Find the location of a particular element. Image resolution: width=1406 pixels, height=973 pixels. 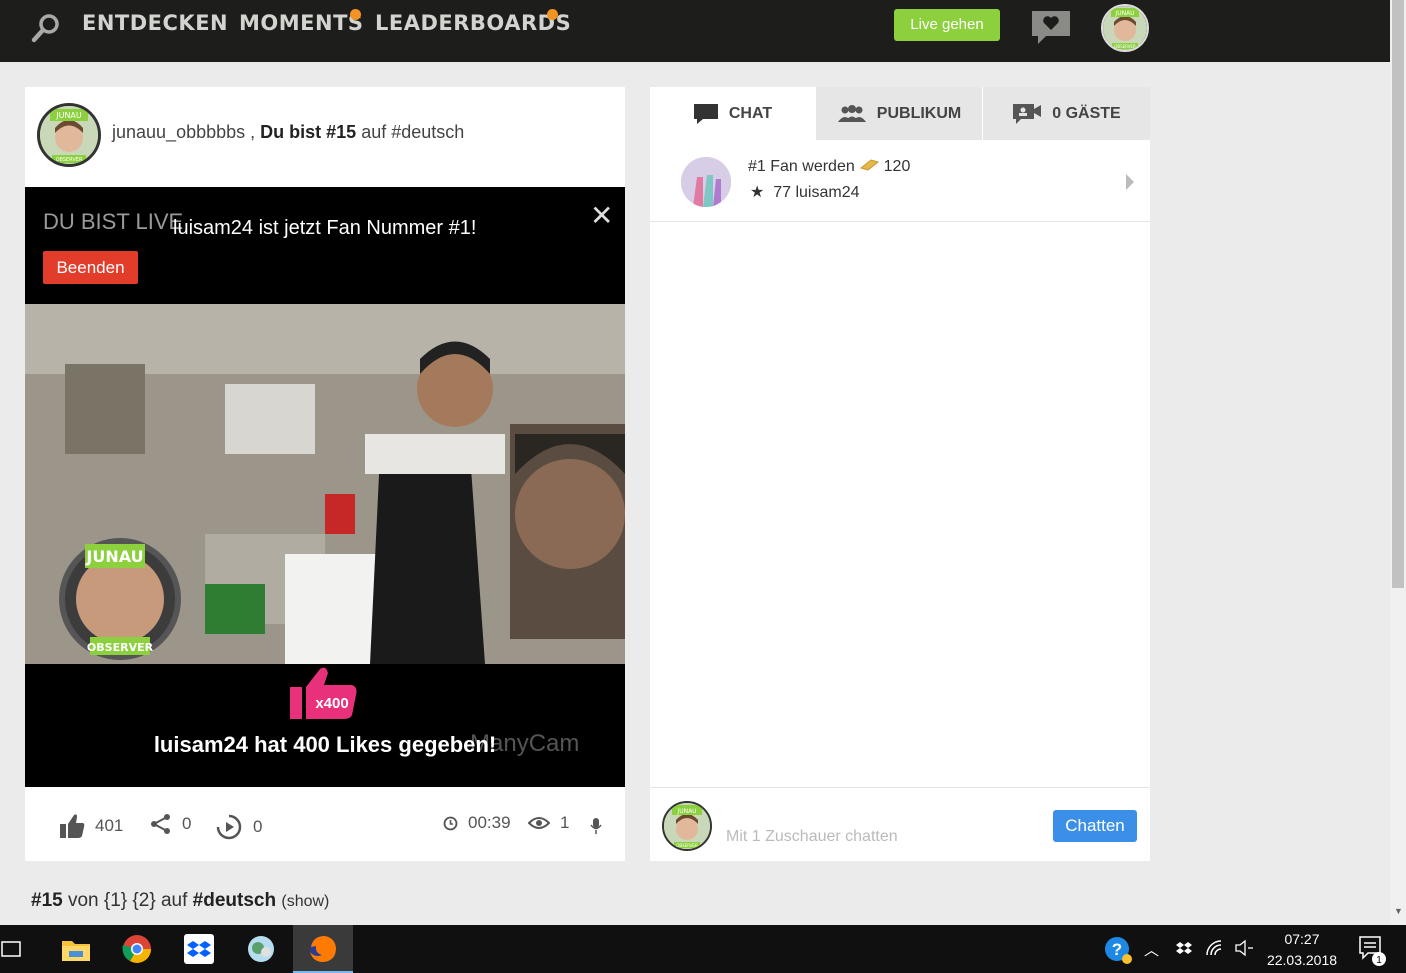

my-chat-avatar: JUNAU OBSERVER is located at coordinates (687, 826).